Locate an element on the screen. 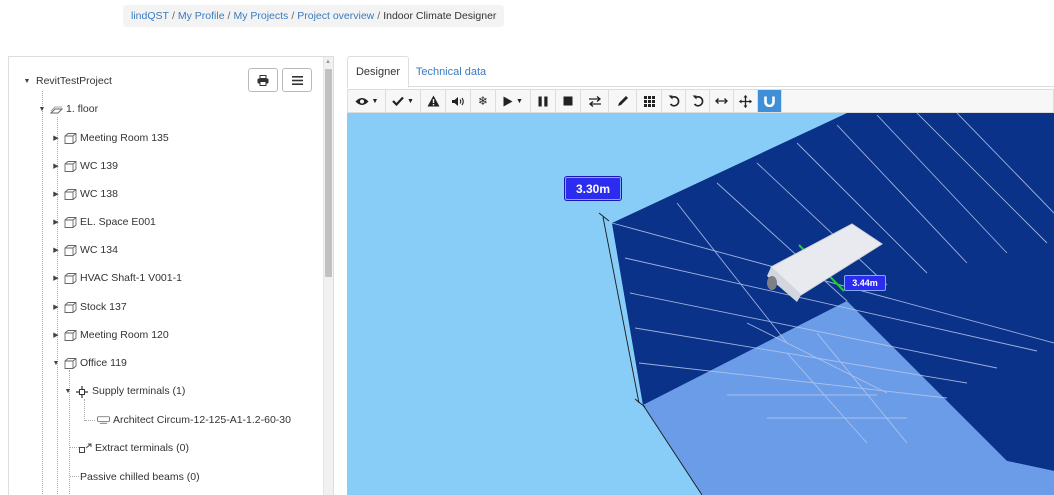 The image size is (1054, 495). cooling-button: ❄ is located at coordinates (483, 101).